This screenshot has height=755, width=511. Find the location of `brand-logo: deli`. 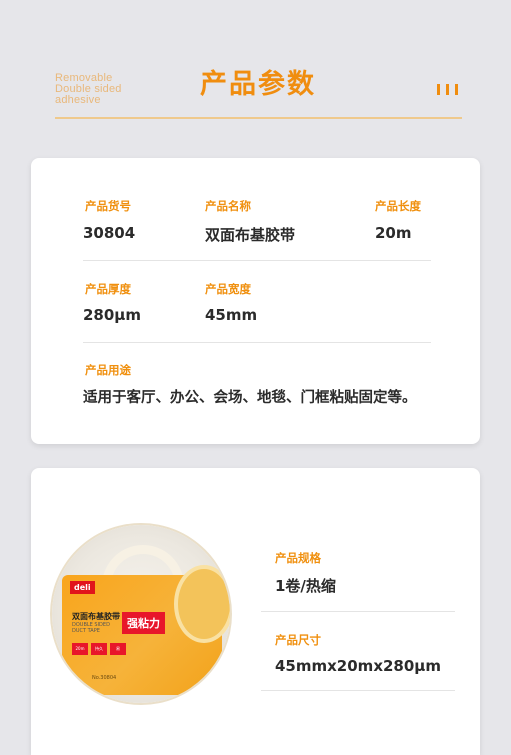

brand-logo: deli is located at coordinates (82, 587).